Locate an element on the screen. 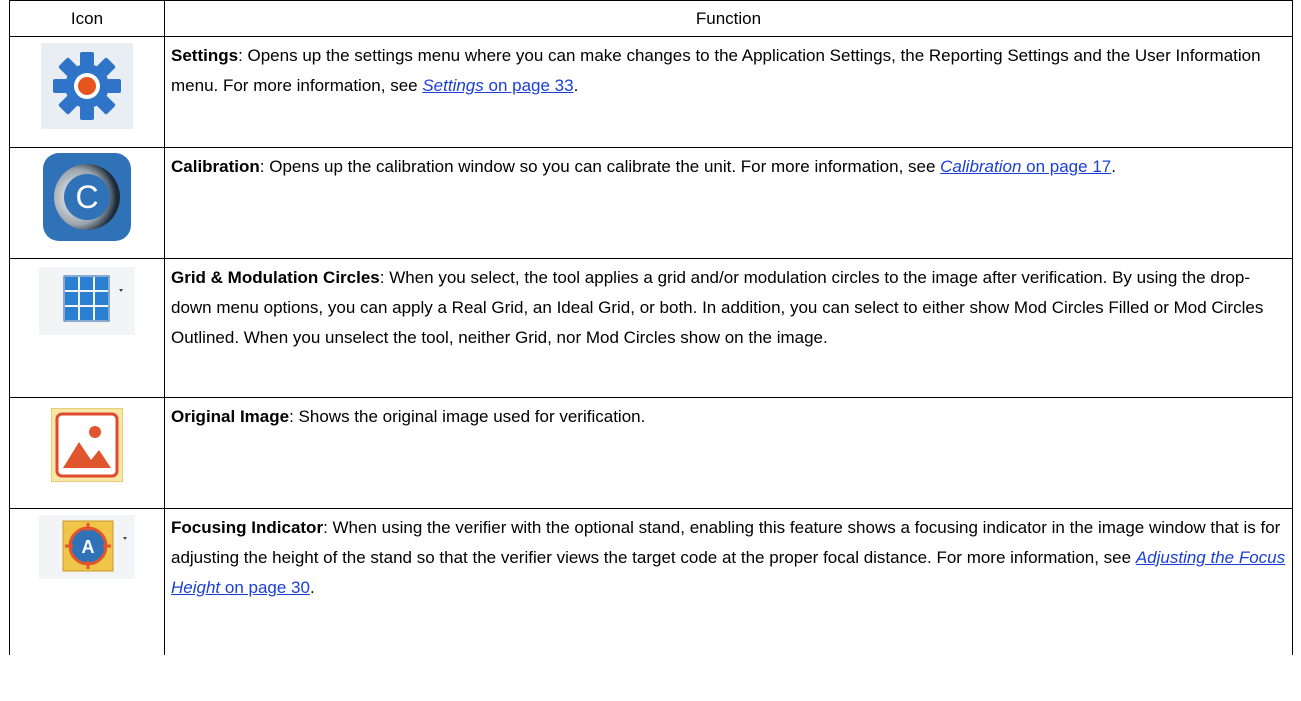 Image resolution: width=1301 pixels, height=701 pixels. function-title: Settings is located at coordinates (205, 55).